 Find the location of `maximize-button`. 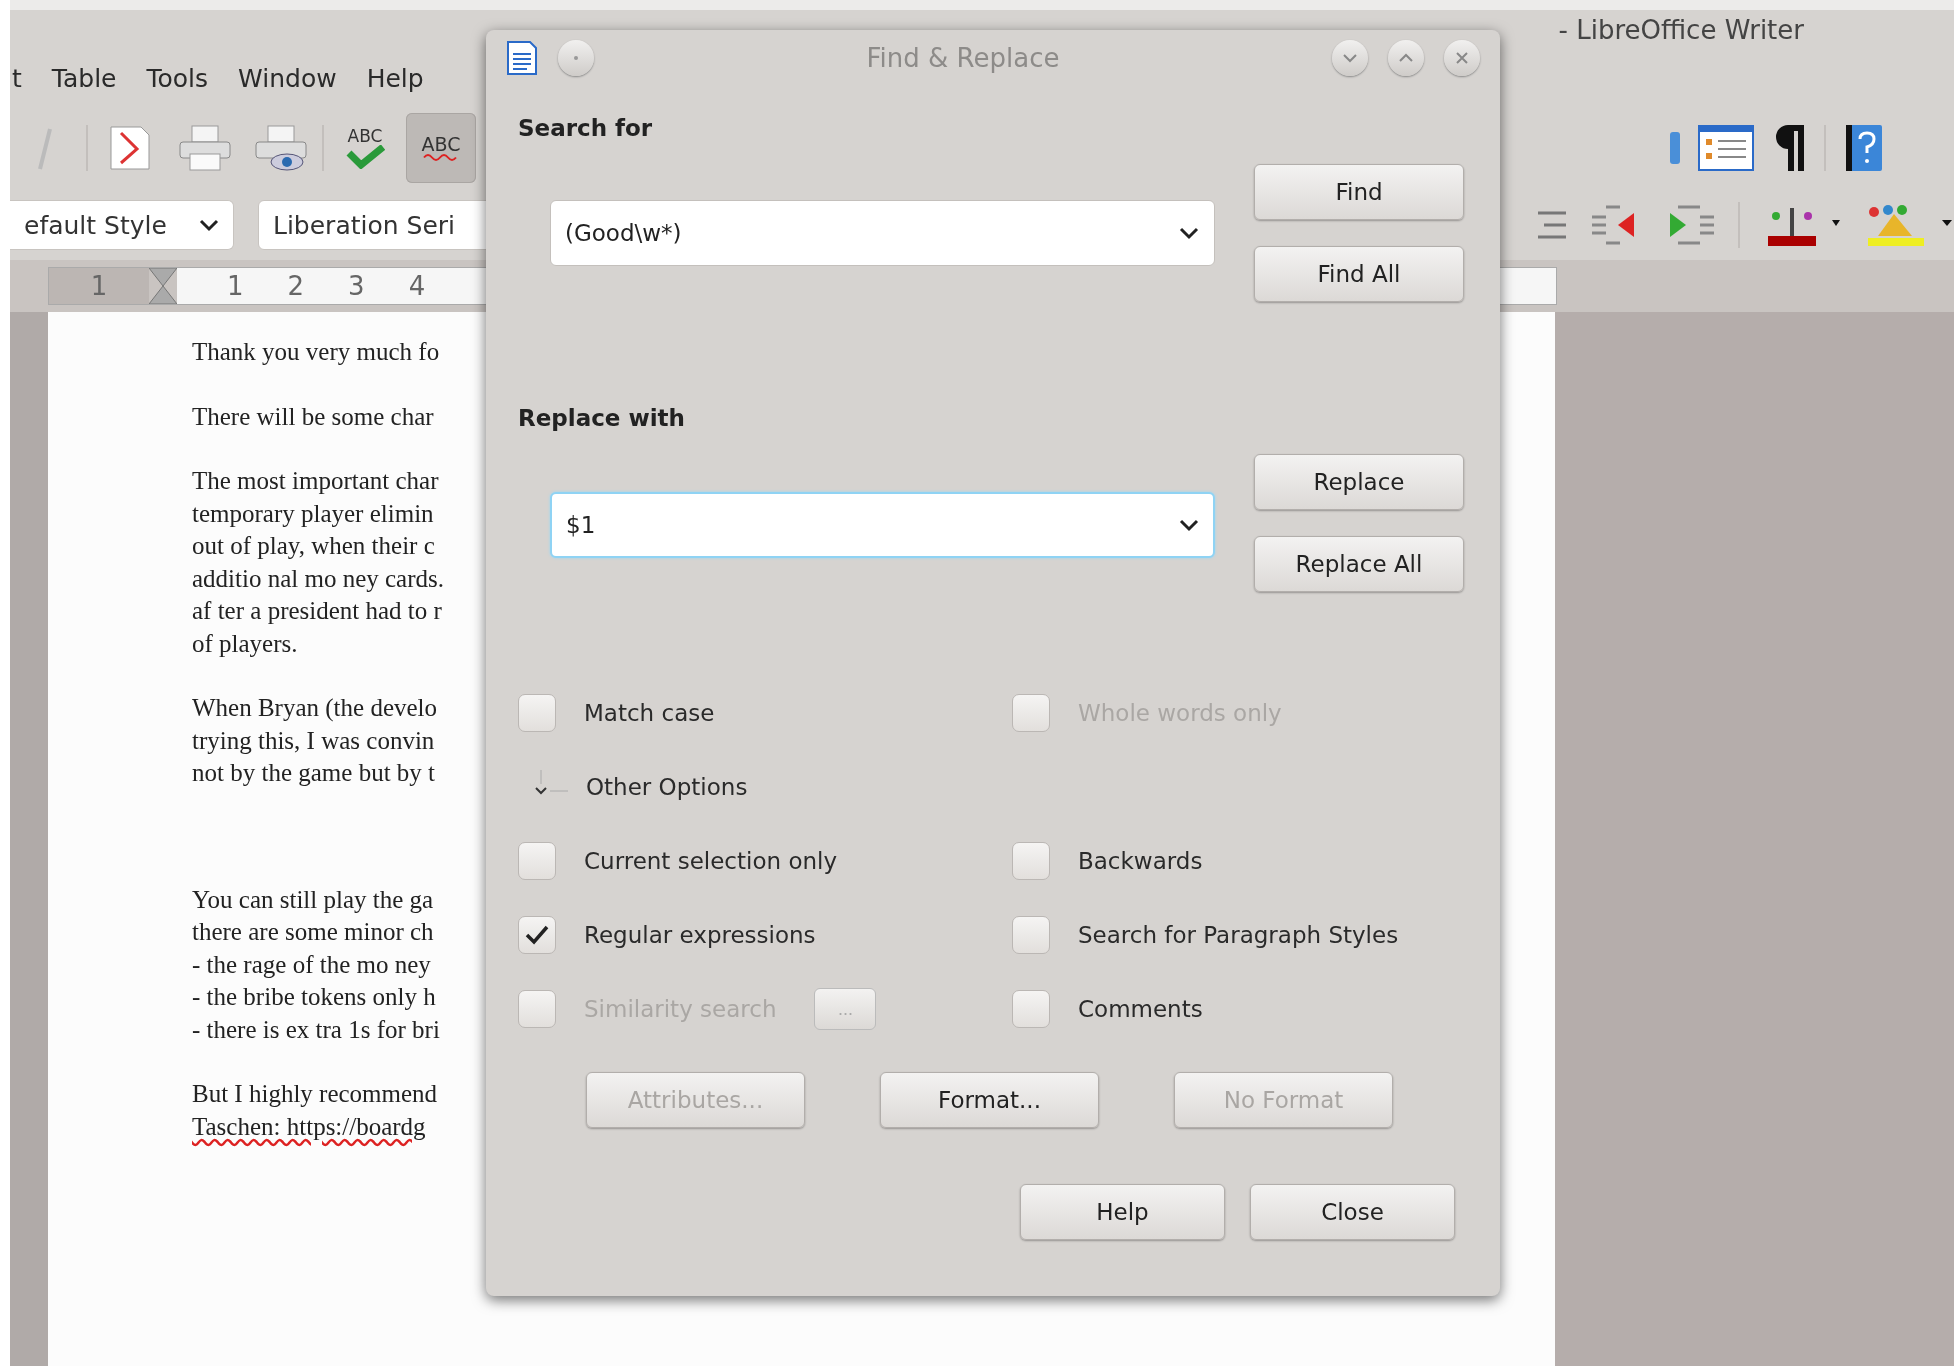

maximize-button is located at coordinates (1406, 57).